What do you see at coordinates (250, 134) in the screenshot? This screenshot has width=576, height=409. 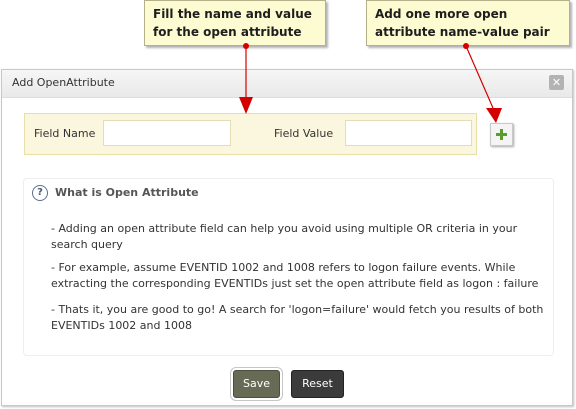 I see `attribute-fields-row: Field Name Field Value` at bounding box center [250, 134].